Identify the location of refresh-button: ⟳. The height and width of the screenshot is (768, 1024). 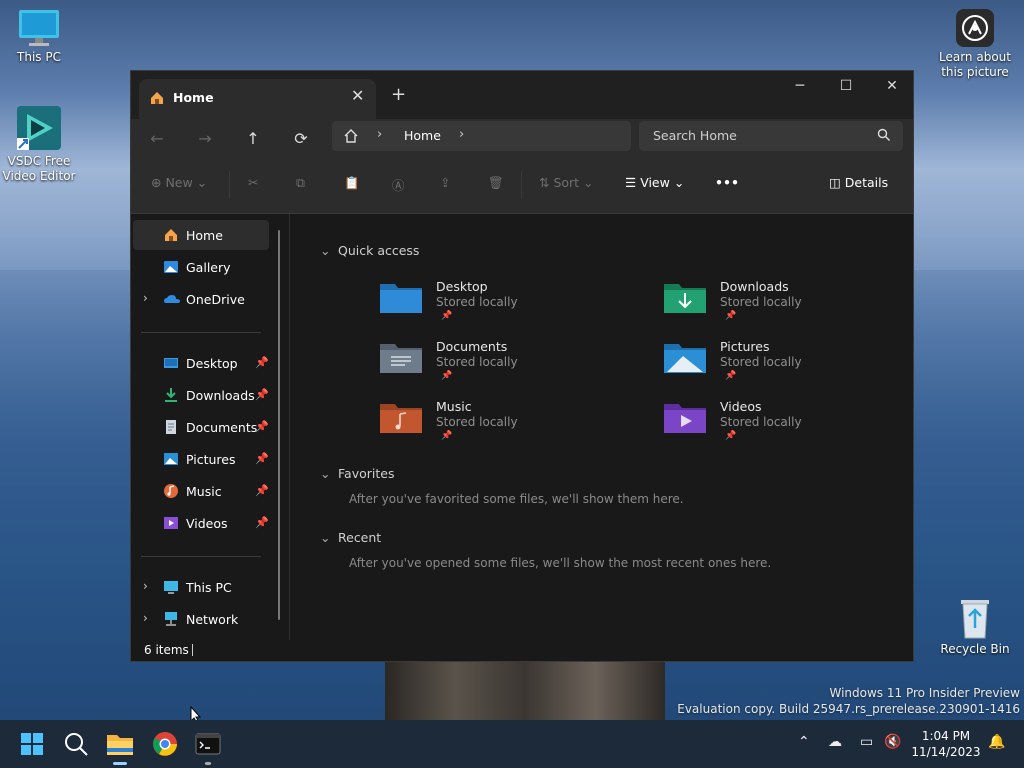
(301, 139).